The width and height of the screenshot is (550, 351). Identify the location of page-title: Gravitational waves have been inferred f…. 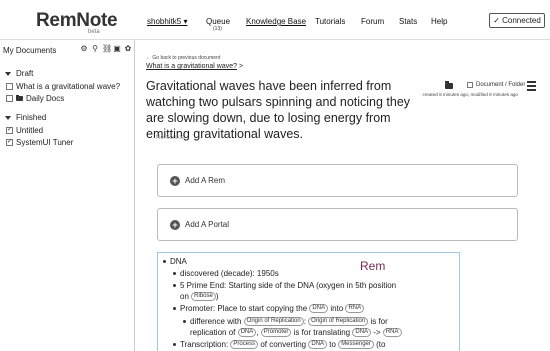
(281, 110).